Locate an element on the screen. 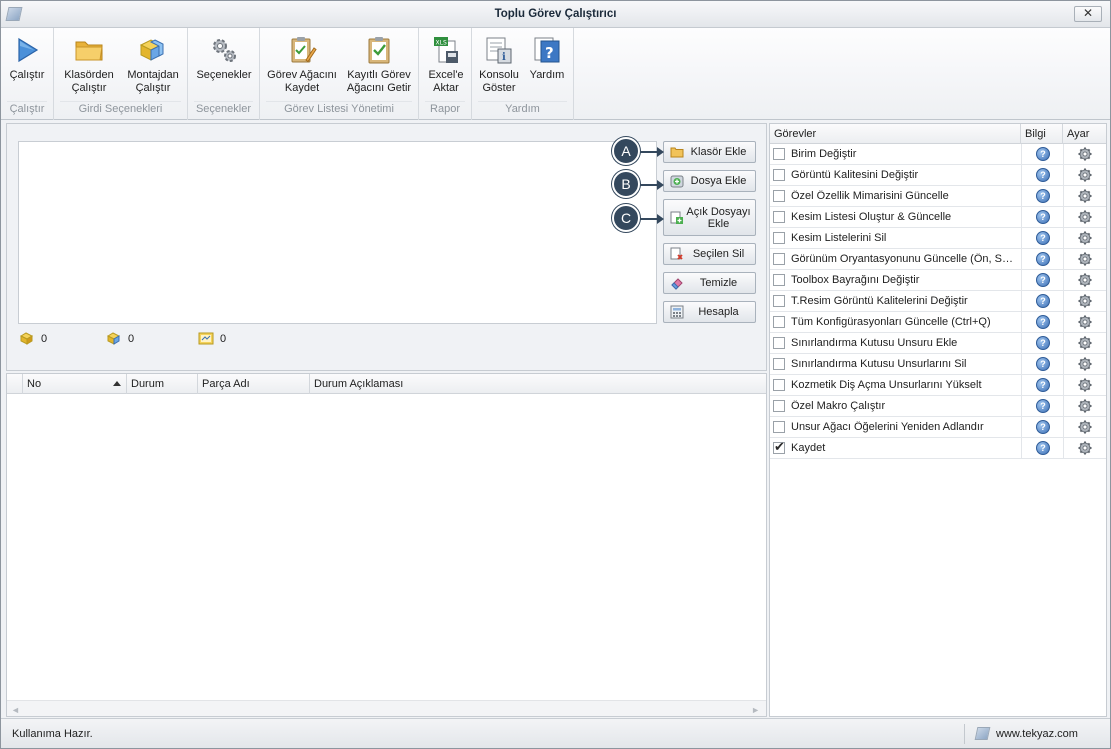  gears-icon is located at coordinates (224, 50).